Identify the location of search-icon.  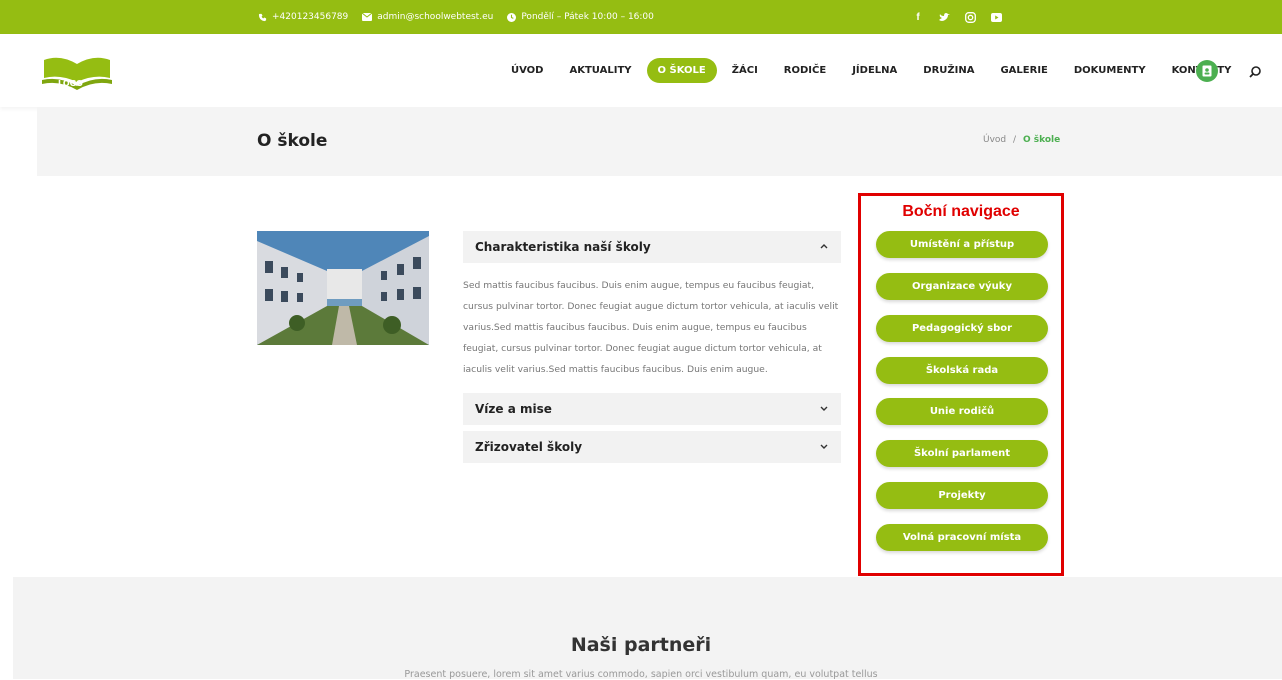
(1255, 71).